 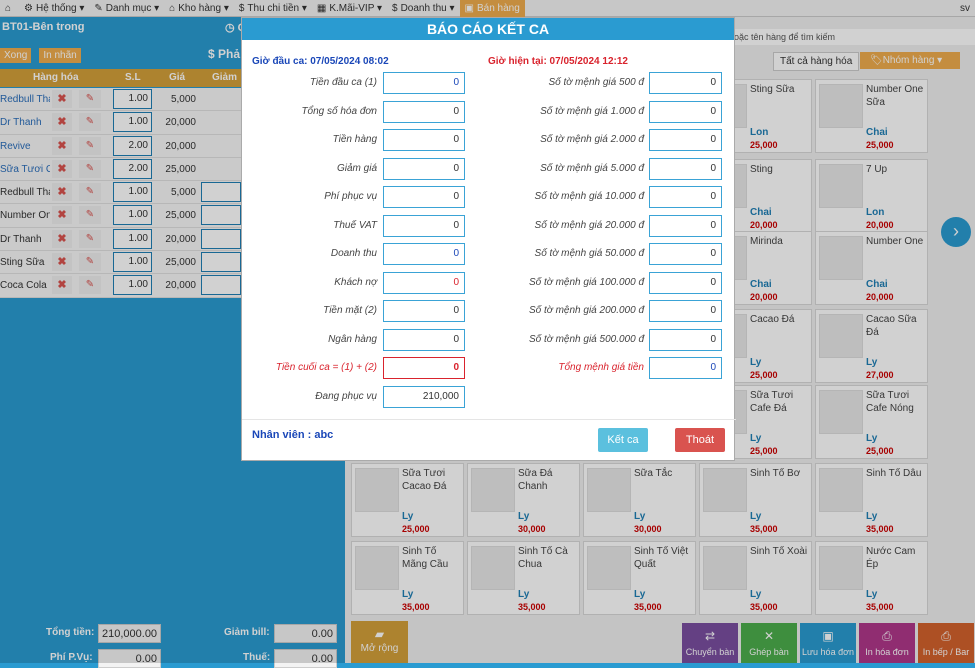 What do you see at coordinates (586, 339) in the screenshot?
I see `denomination-label: Số tờ mệnh giá 500.000 đ` at bounding box center [586, 339].